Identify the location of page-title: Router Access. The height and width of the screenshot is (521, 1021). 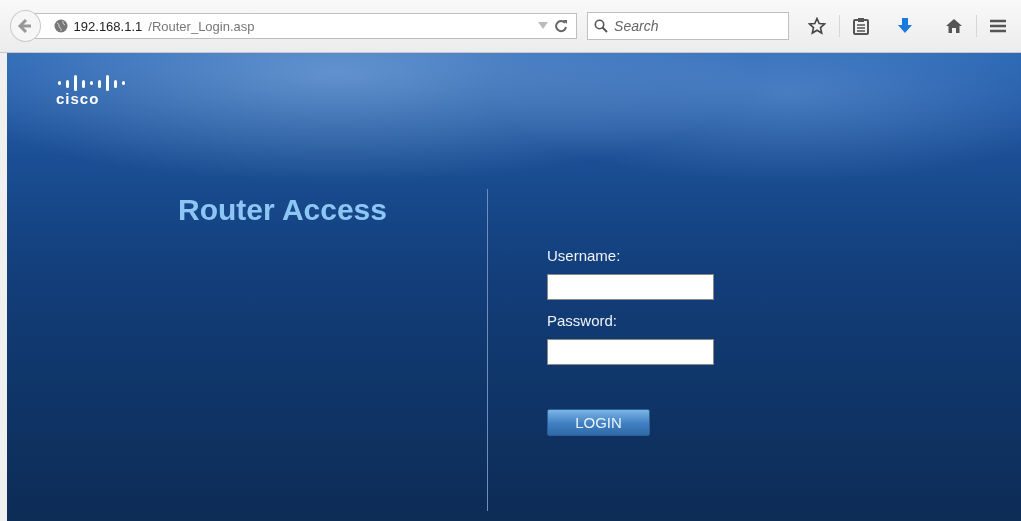
(283, 210).